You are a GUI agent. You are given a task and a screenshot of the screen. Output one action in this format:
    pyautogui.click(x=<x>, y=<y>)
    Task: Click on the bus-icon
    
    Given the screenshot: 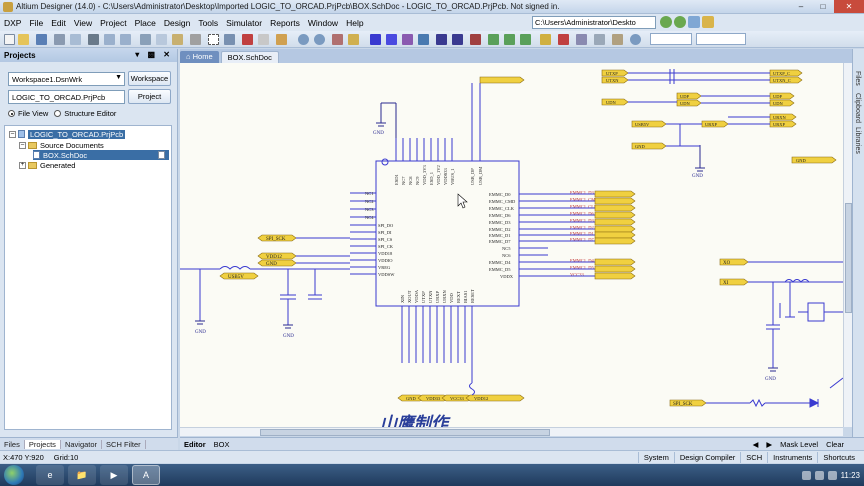 What is the action you would take?
    pyautogui.click(x=391, y=39)
    